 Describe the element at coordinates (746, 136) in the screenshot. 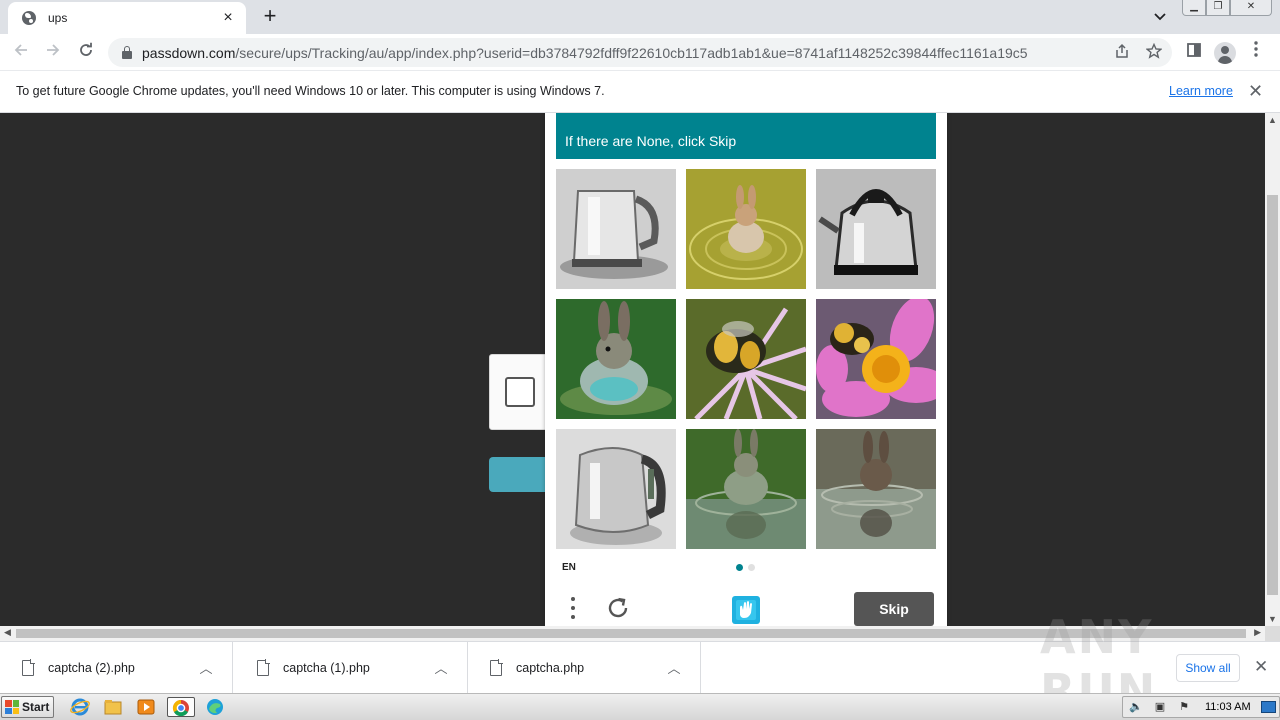

I see `captcha-prompt: If there are None, click Skip` at that location.